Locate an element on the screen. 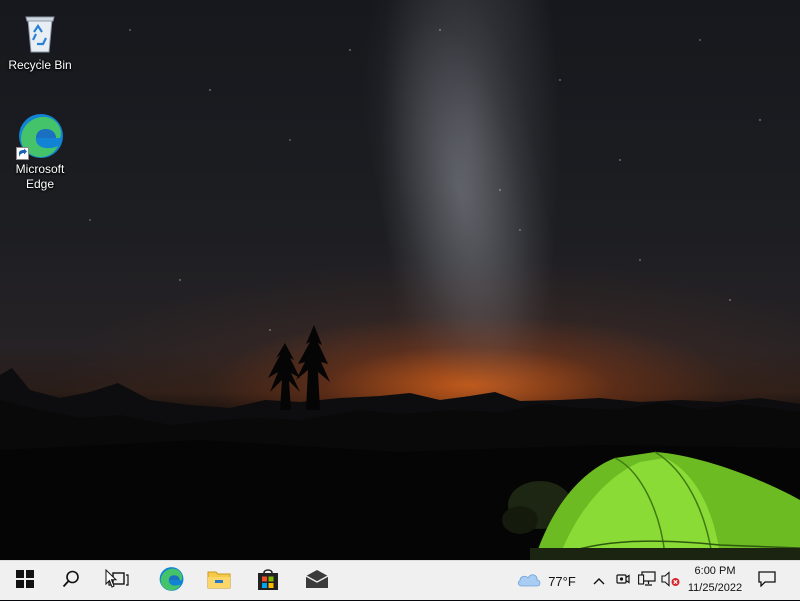 The height and width of the screenshot is (601, 800). chevron-up-icon is located at coordinates (599, 581).